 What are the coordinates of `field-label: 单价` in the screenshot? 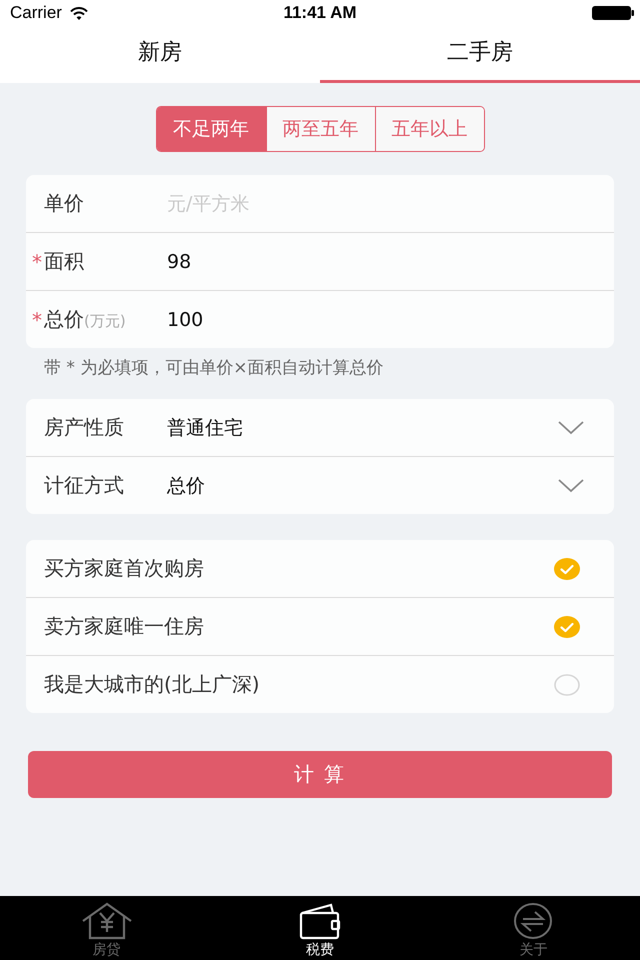 It's located at (64, 203).